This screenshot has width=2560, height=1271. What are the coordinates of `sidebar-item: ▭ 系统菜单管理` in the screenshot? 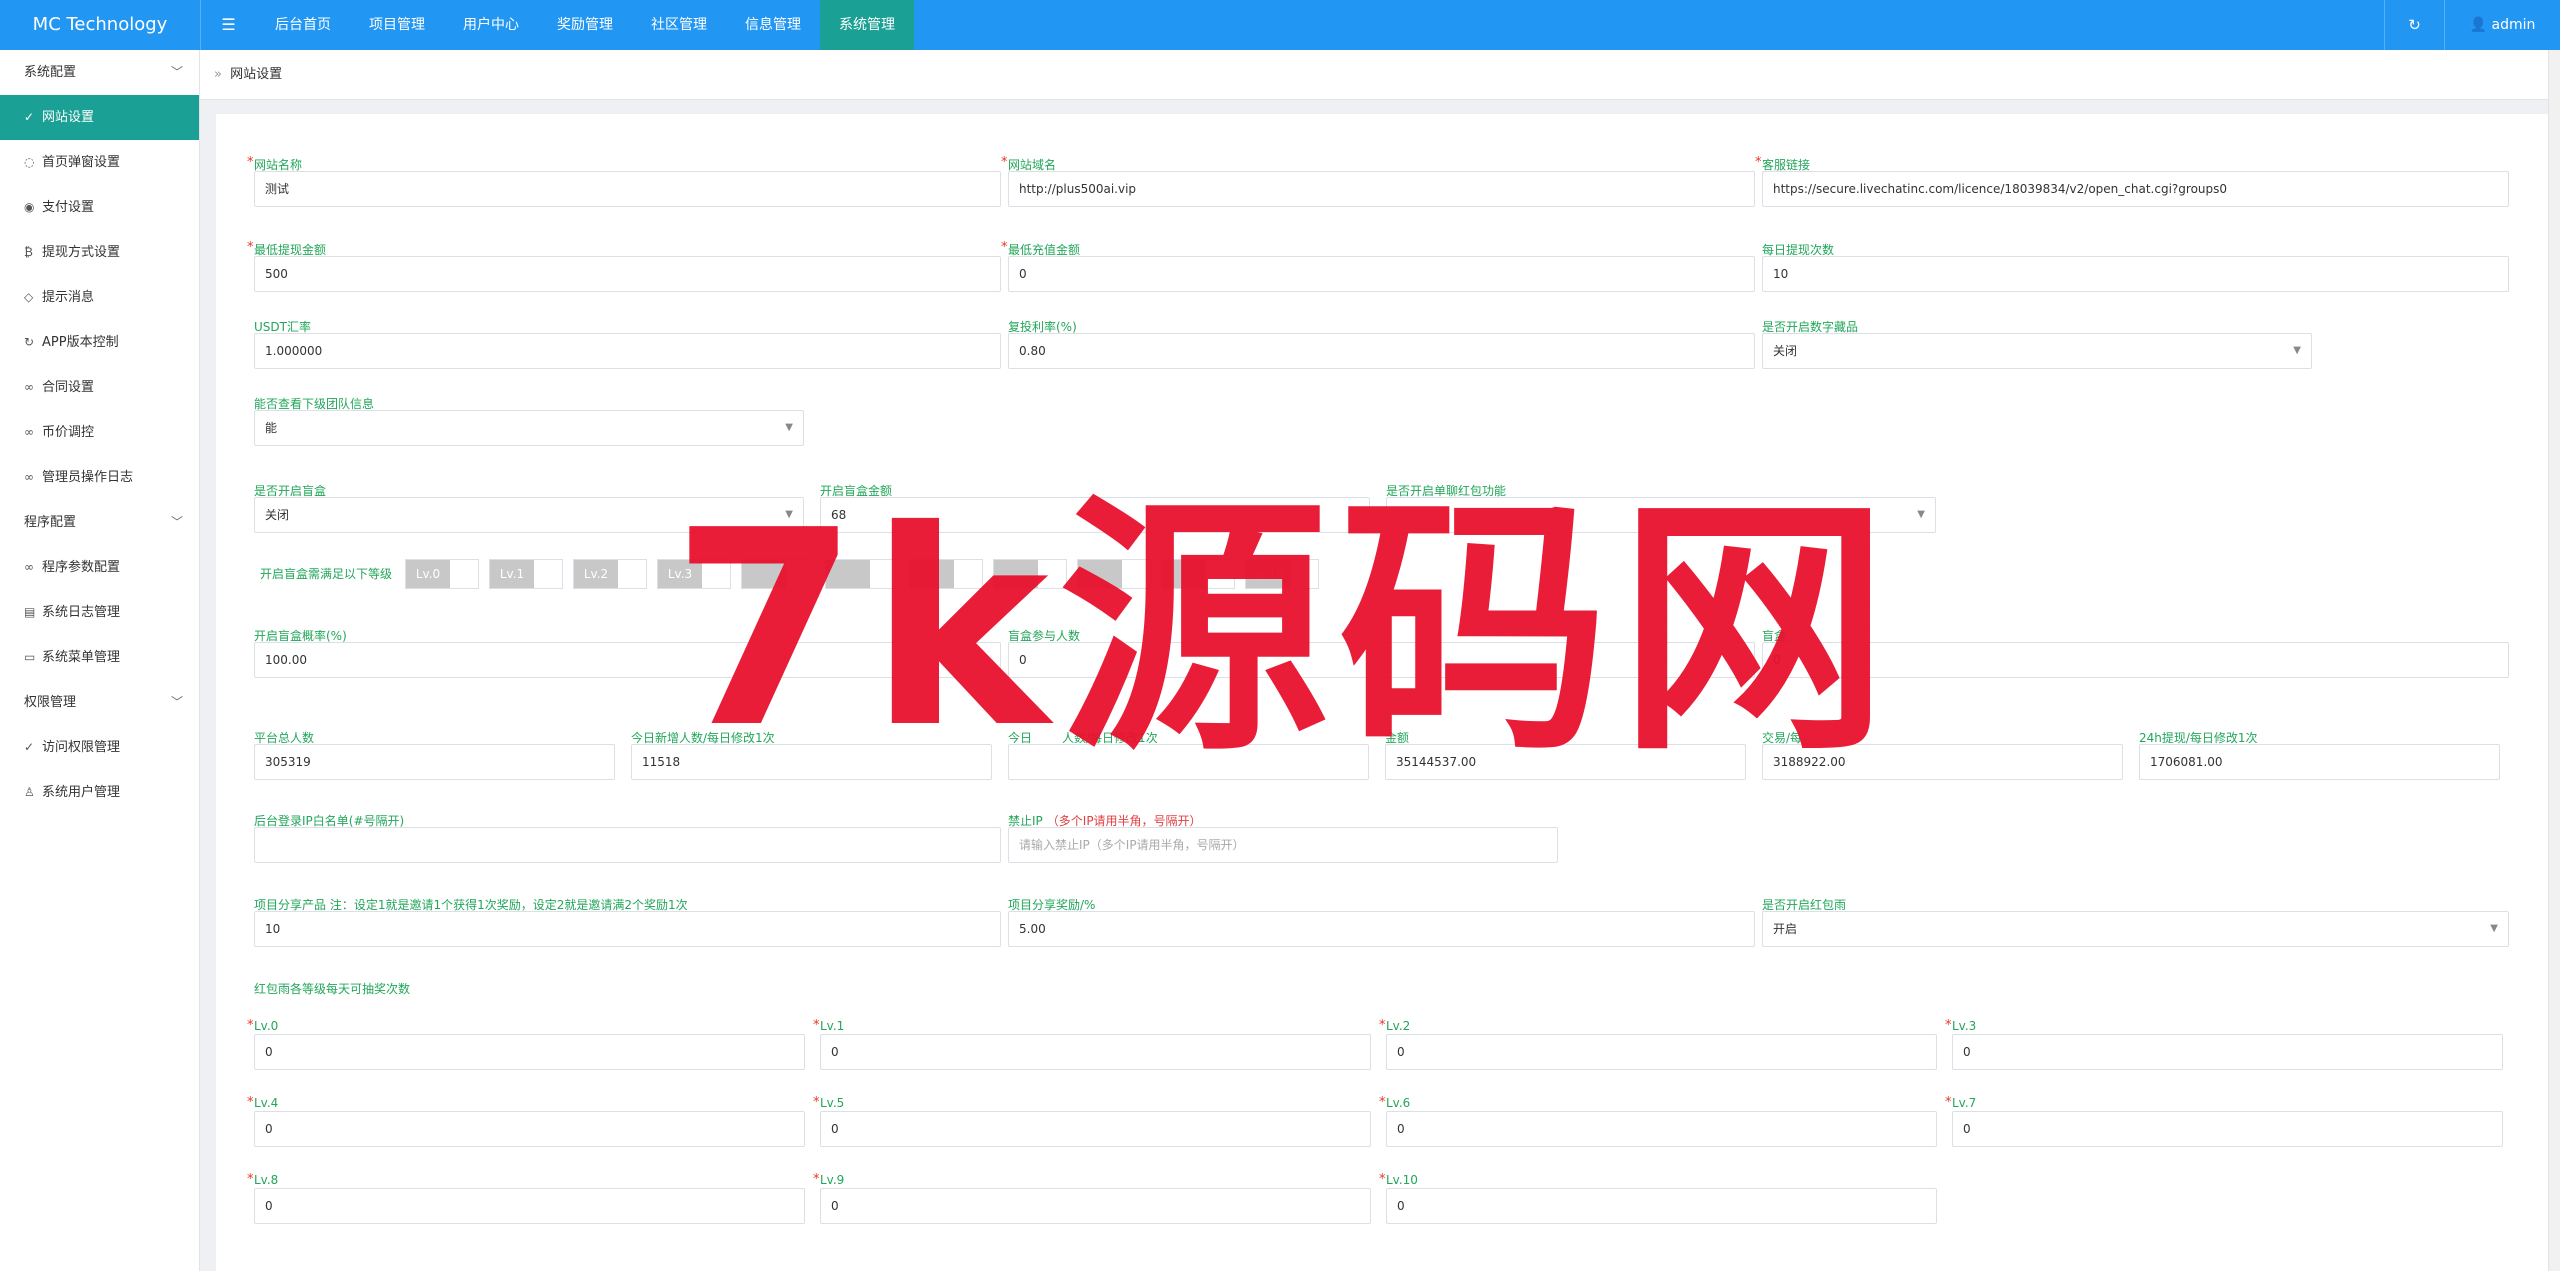 It's located at (99, 657).